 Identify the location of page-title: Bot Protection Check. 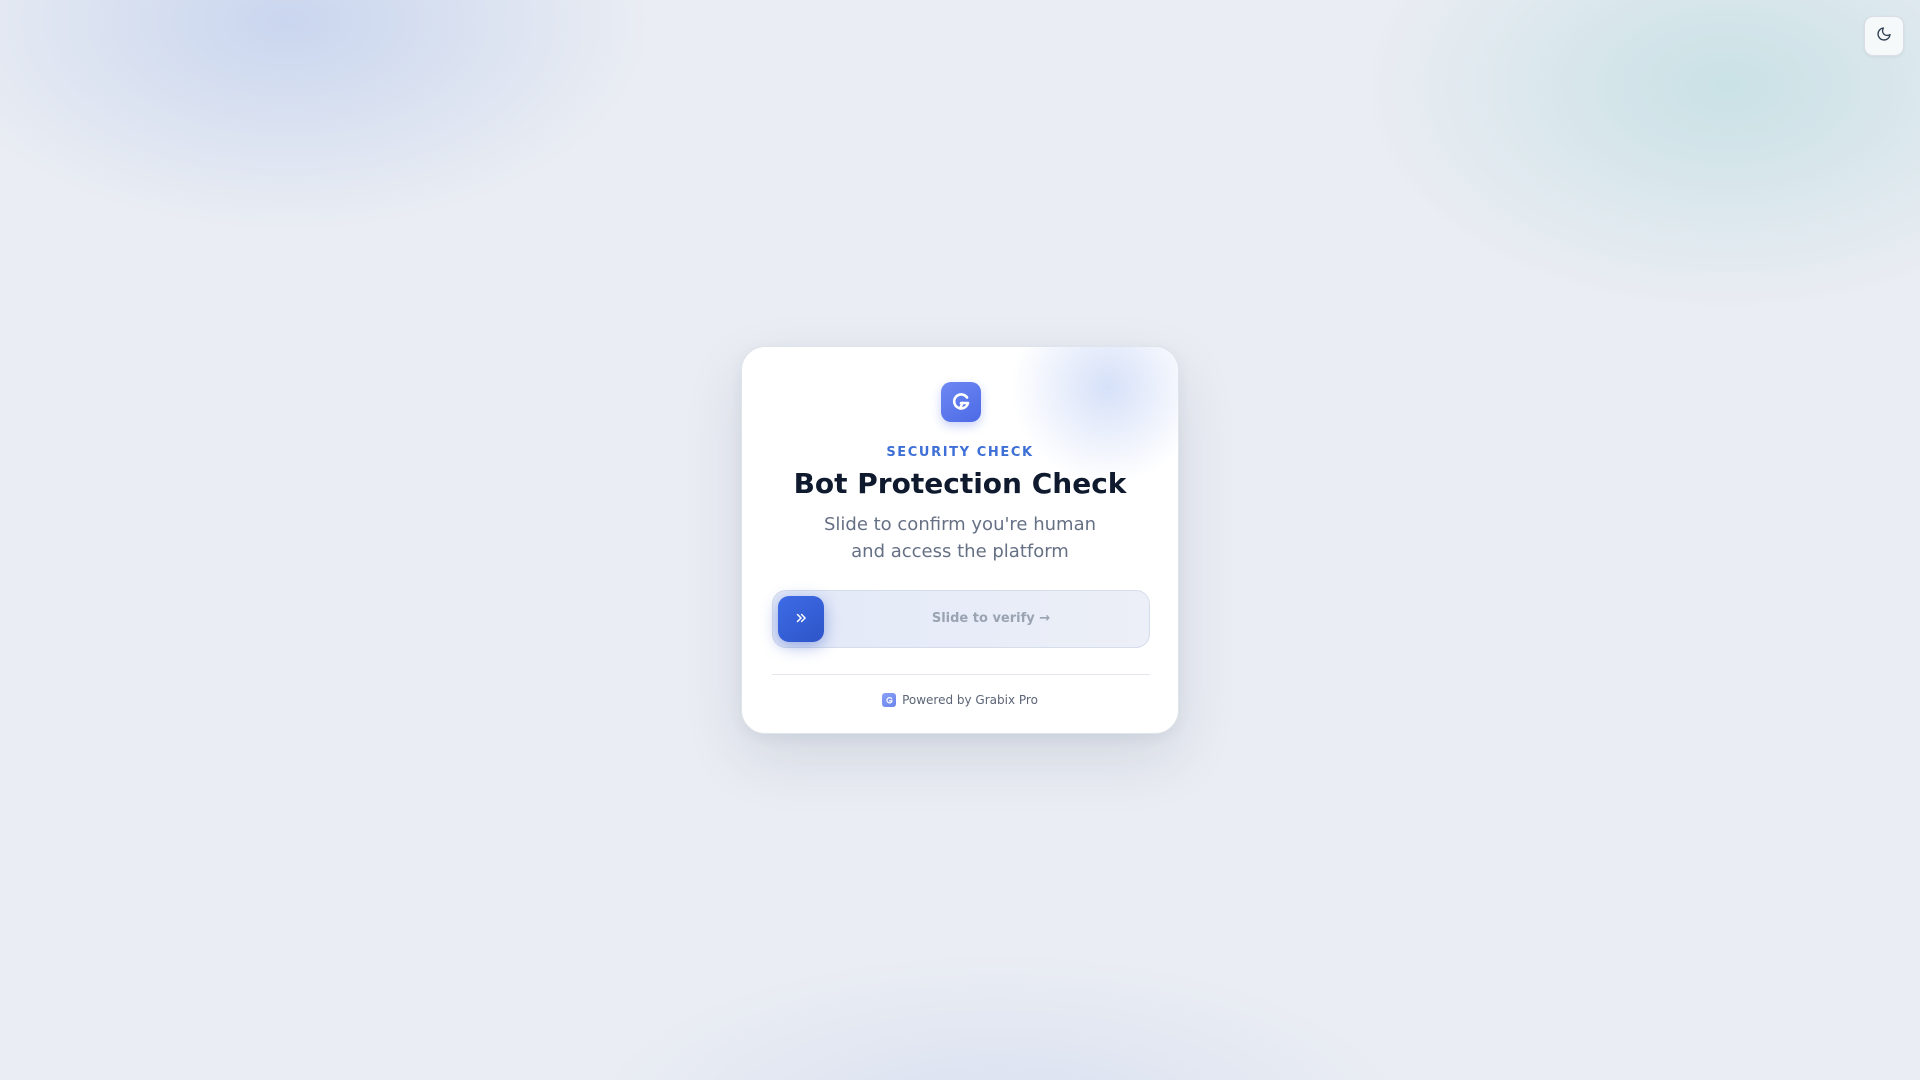
(960, 483).